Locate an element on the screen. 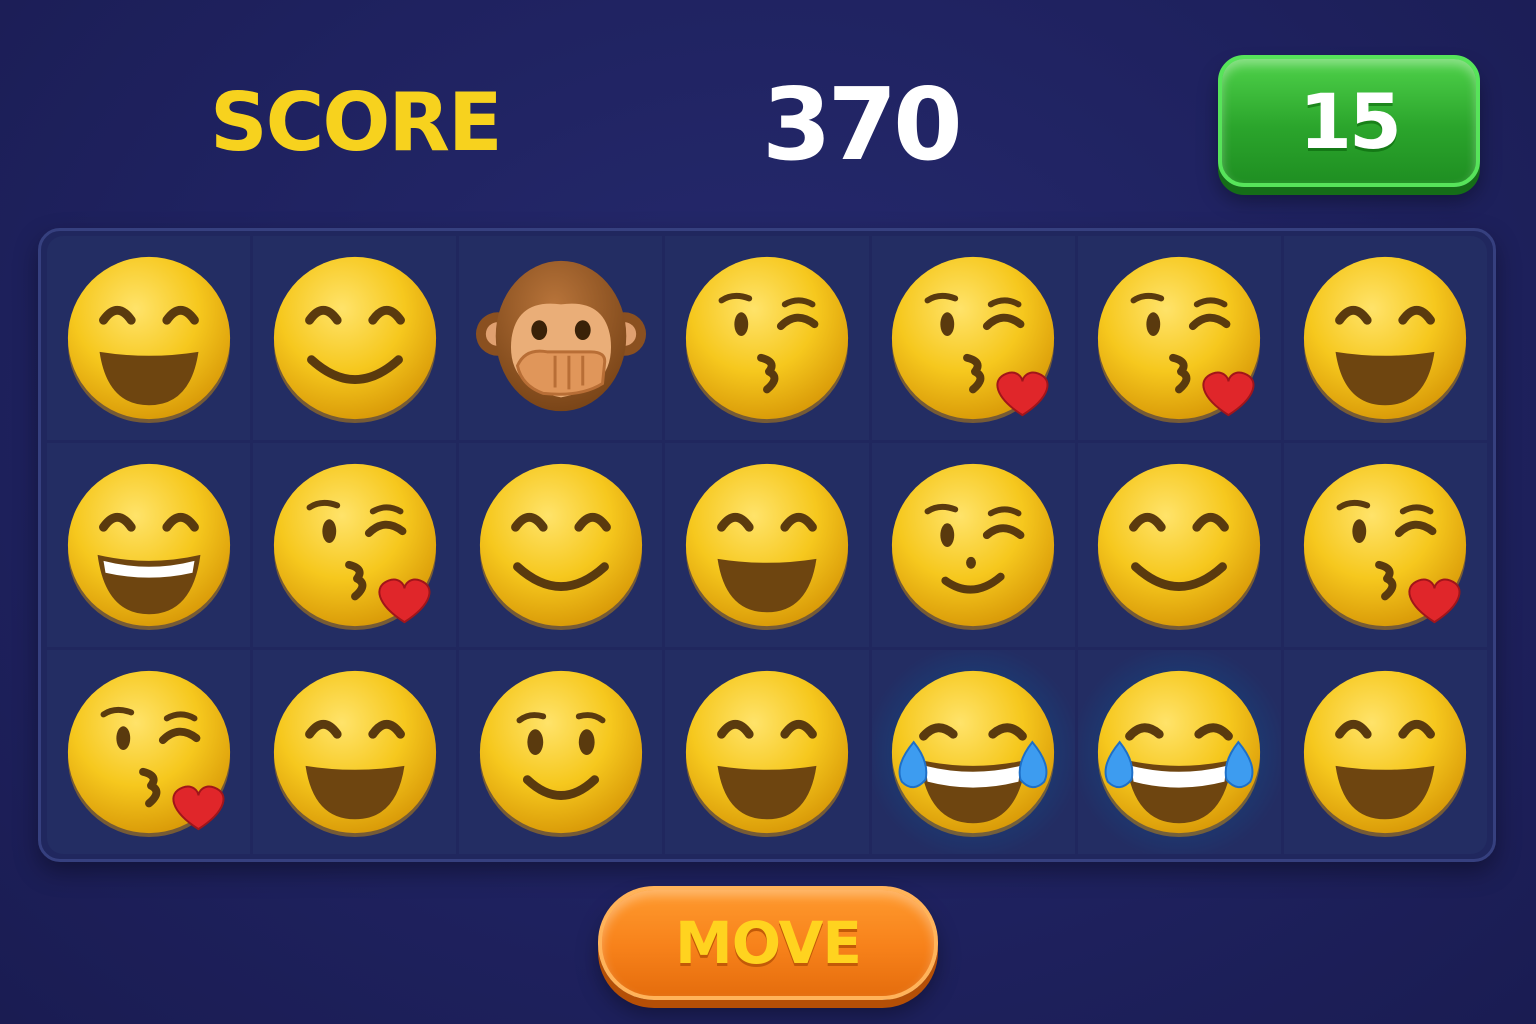 The image size is (1536, 1024). board-cell-r1-c5 is located at coordinates (973, 338).